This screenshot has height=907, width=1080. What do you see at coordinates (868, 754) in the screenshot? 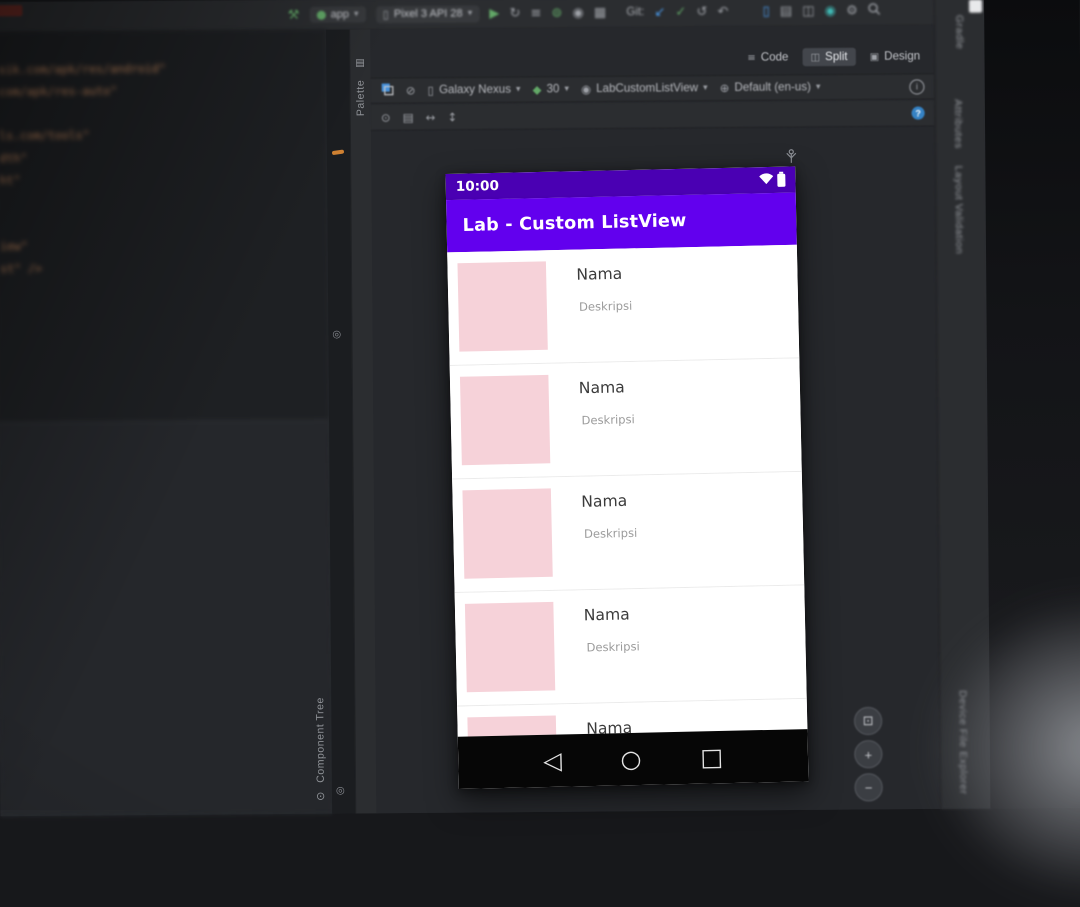
I see `zoom-in-button: +` at bounding box center [868, 754].